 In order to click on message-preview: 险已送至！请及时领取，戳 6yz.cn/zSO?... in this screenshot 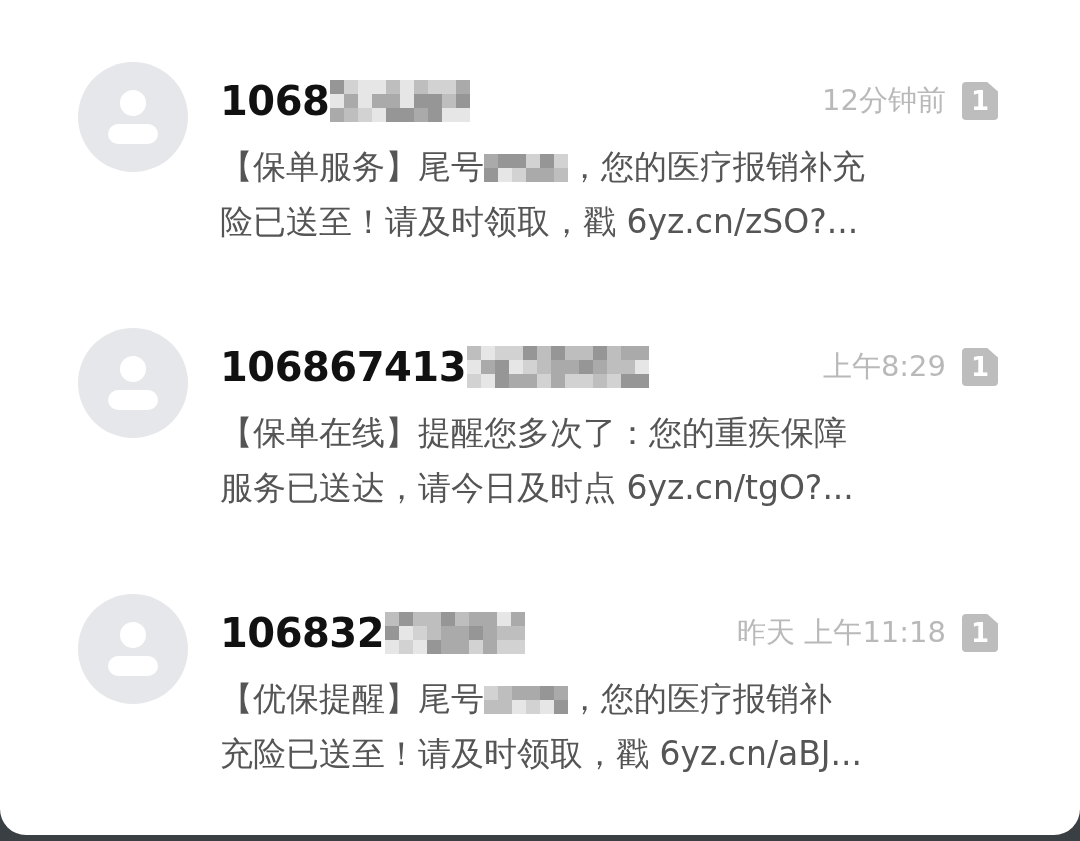, I will do `click(539, 222)`.